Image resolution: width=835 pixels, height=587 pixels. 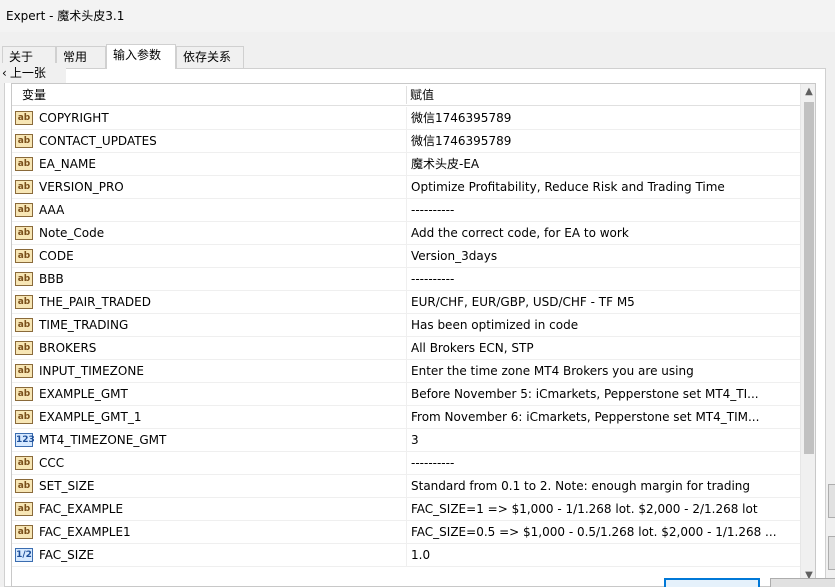 I want to click on double-type-icon: 1/2, so click(x=24, y=555).